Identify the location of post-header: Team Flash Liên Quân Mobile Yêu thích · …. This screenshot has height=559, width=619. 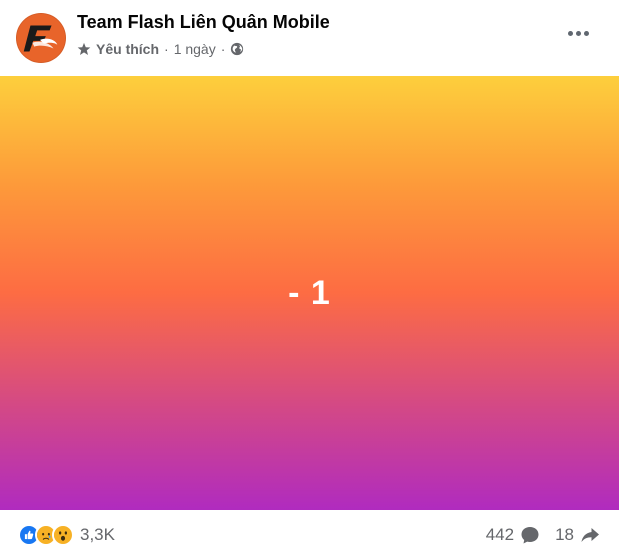
(309, 38).